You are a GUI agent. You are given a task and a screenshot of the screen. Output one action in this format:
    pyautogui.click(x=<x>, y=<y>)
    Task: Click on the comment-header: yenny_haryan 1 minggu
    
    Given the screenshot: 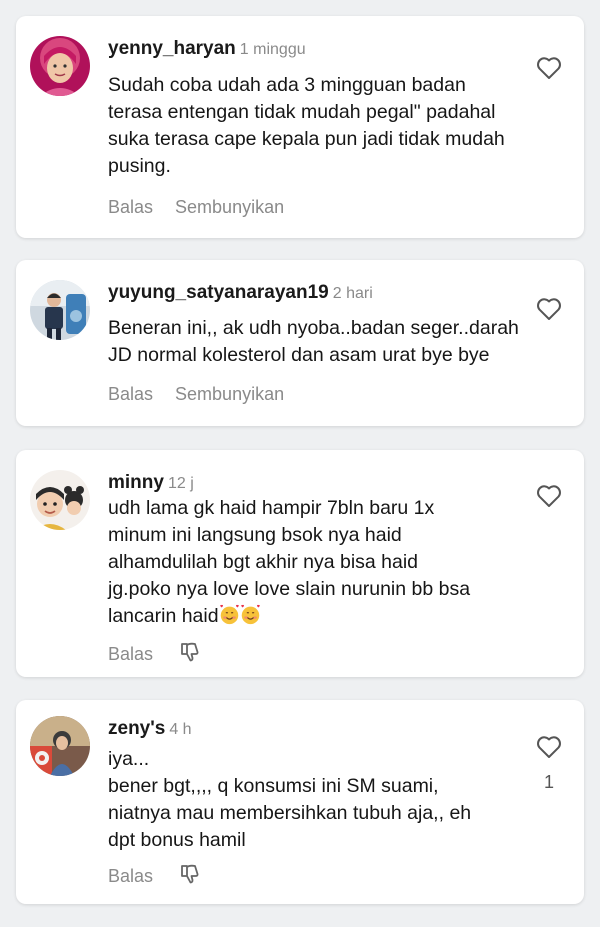 What is the action you would take?
    pyautogui.click(x=207, y=49)
    